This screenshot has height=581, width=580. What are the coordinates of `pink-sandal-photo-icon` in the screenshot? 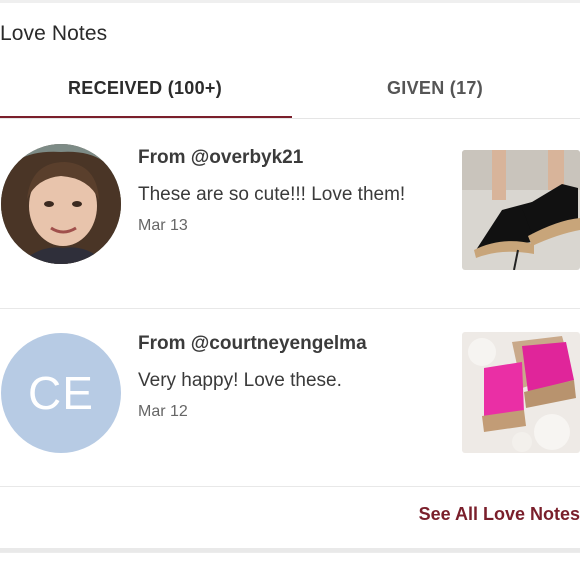 It's located at (521, 392).